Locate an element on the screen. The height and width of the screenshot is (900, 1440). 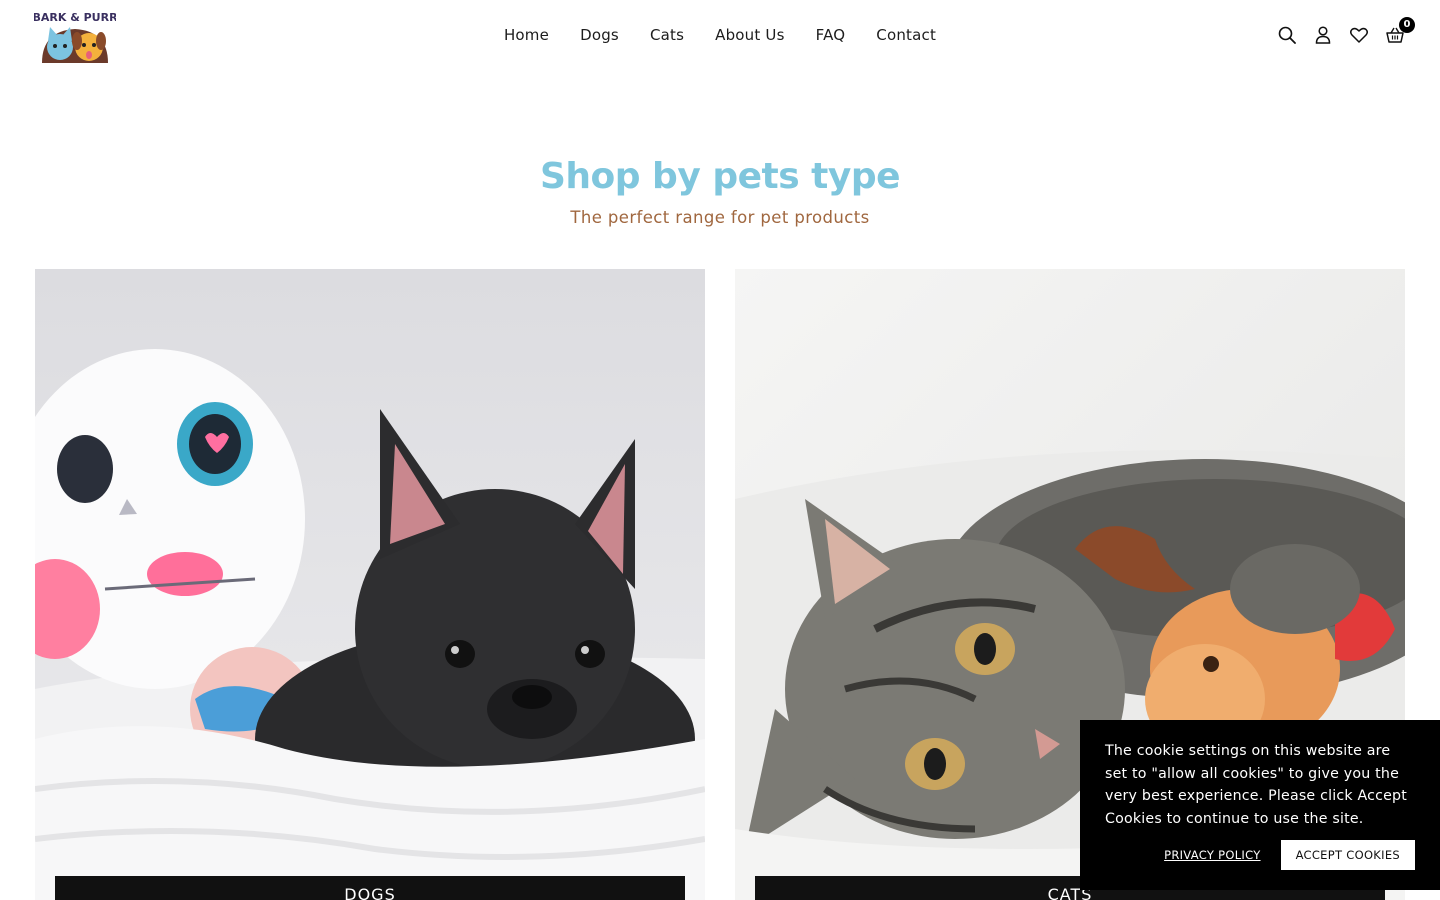
section-title: Shop by pets type is located at coordinates (720, 176).